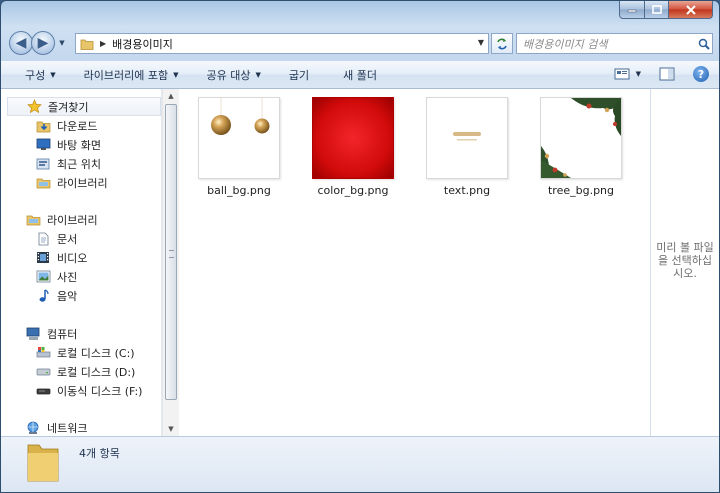 The height and width of the screenshot is (493, 720). I want to click on preview-message: 미리 볼 파일을 선택하십시오., so click(685, 260).